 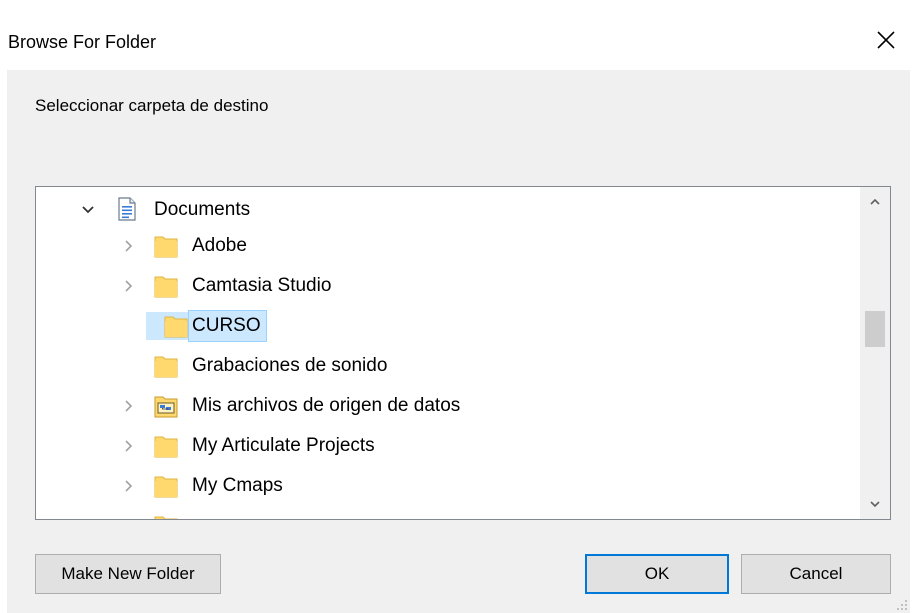 I want to click on dialog-title: Browse For Folder, so click(x=82, y=42).